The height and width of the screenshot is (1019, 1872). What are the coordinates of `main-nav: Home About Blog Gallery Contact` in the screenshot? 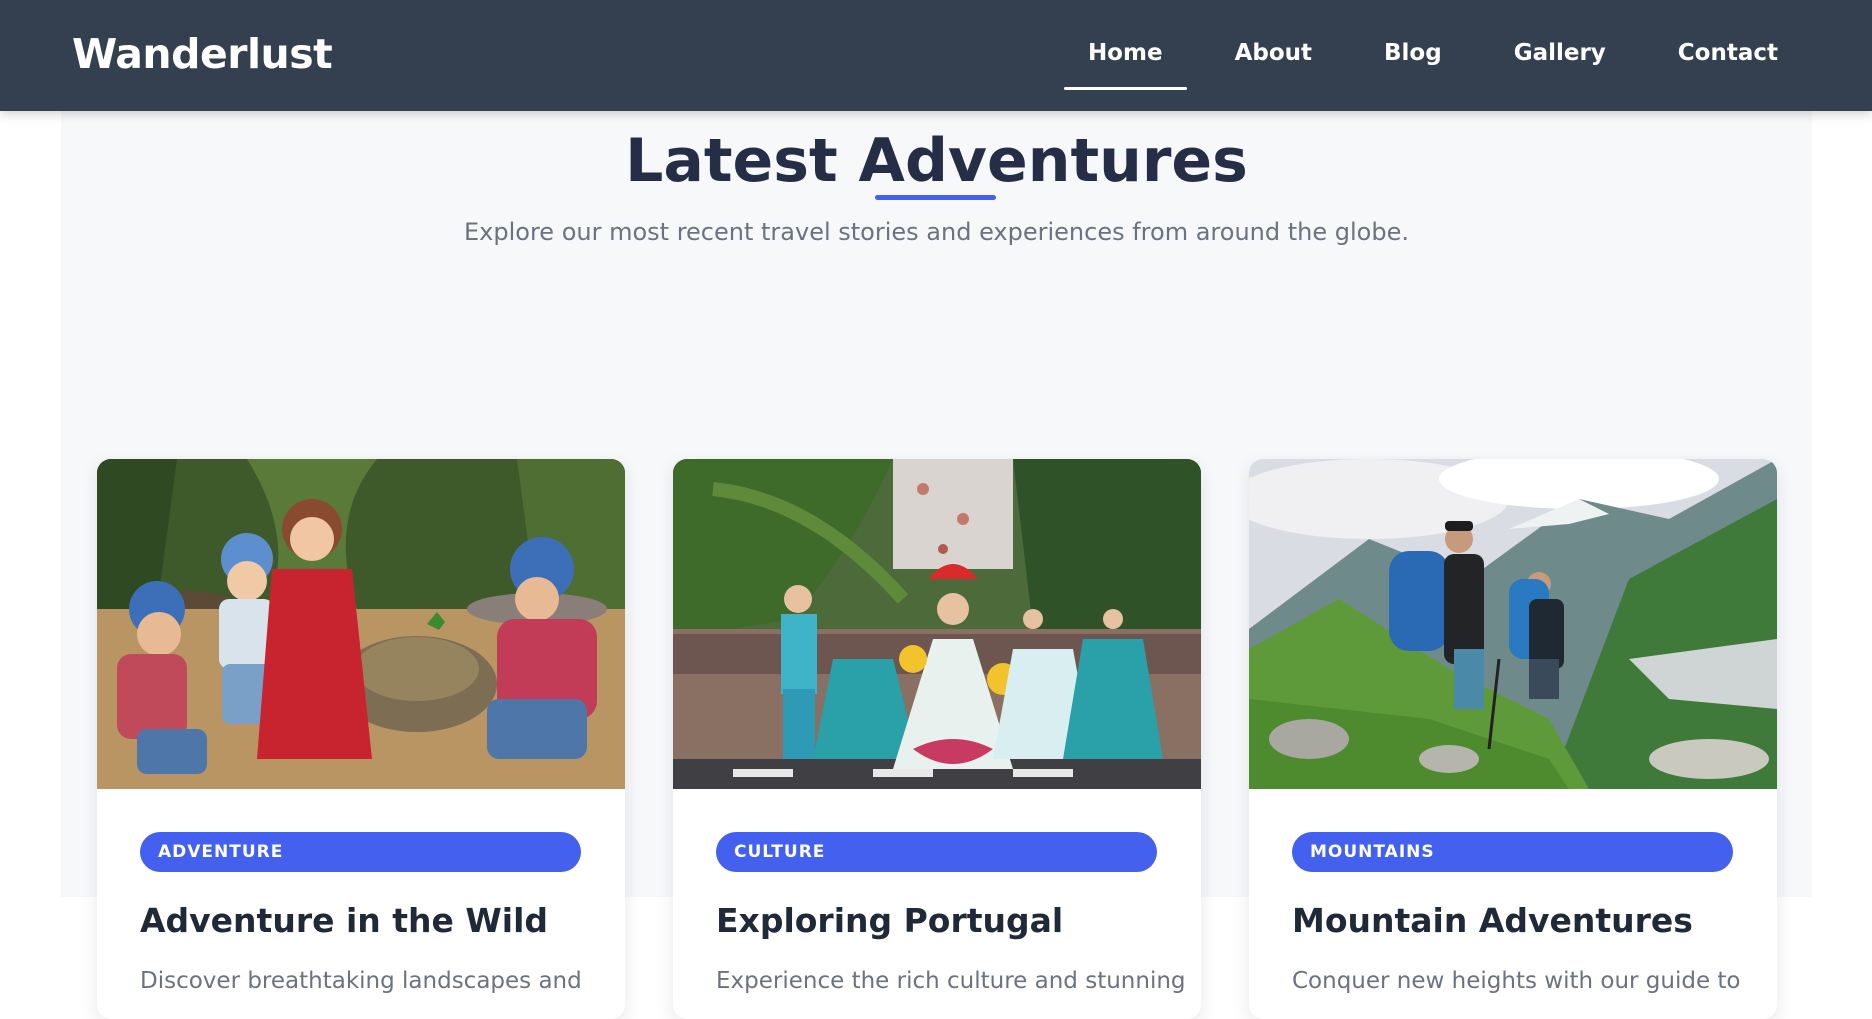 It's located at (1421, 64).